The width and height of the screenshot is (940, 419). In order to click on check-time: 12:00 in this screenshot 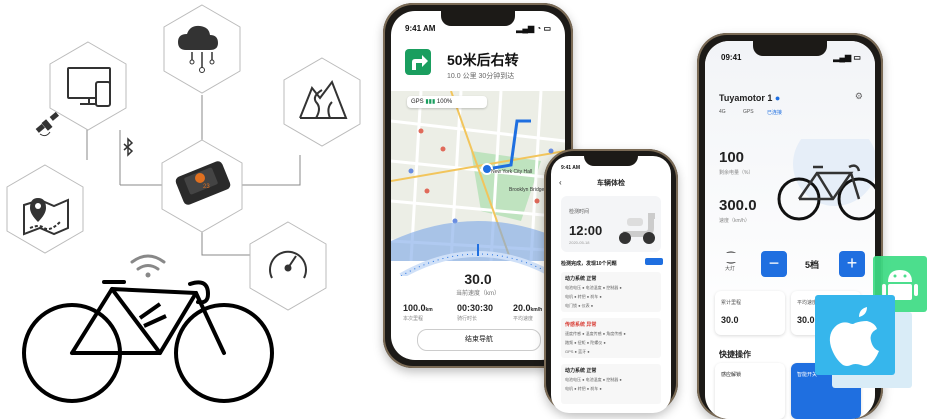, I will do `click(586, 230)`.